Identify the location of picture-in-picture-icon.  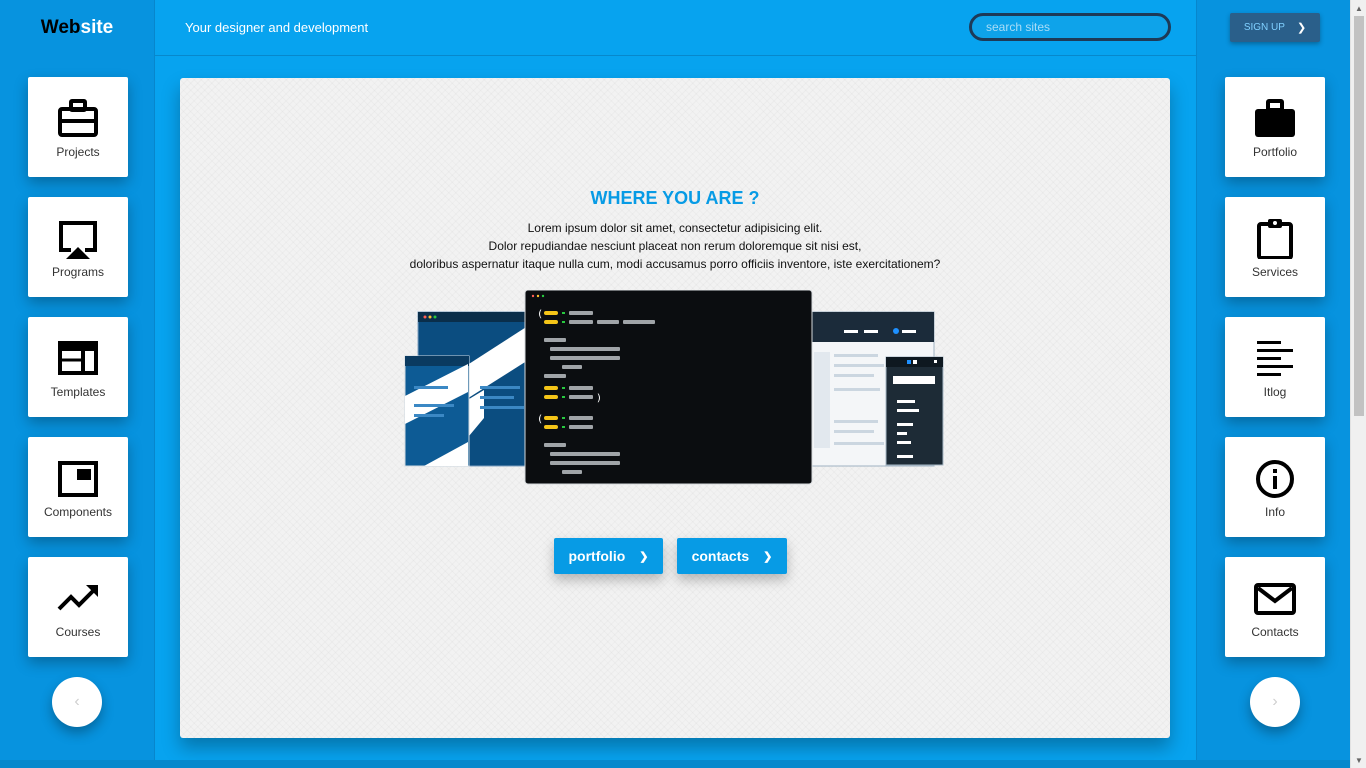
(78, 479).